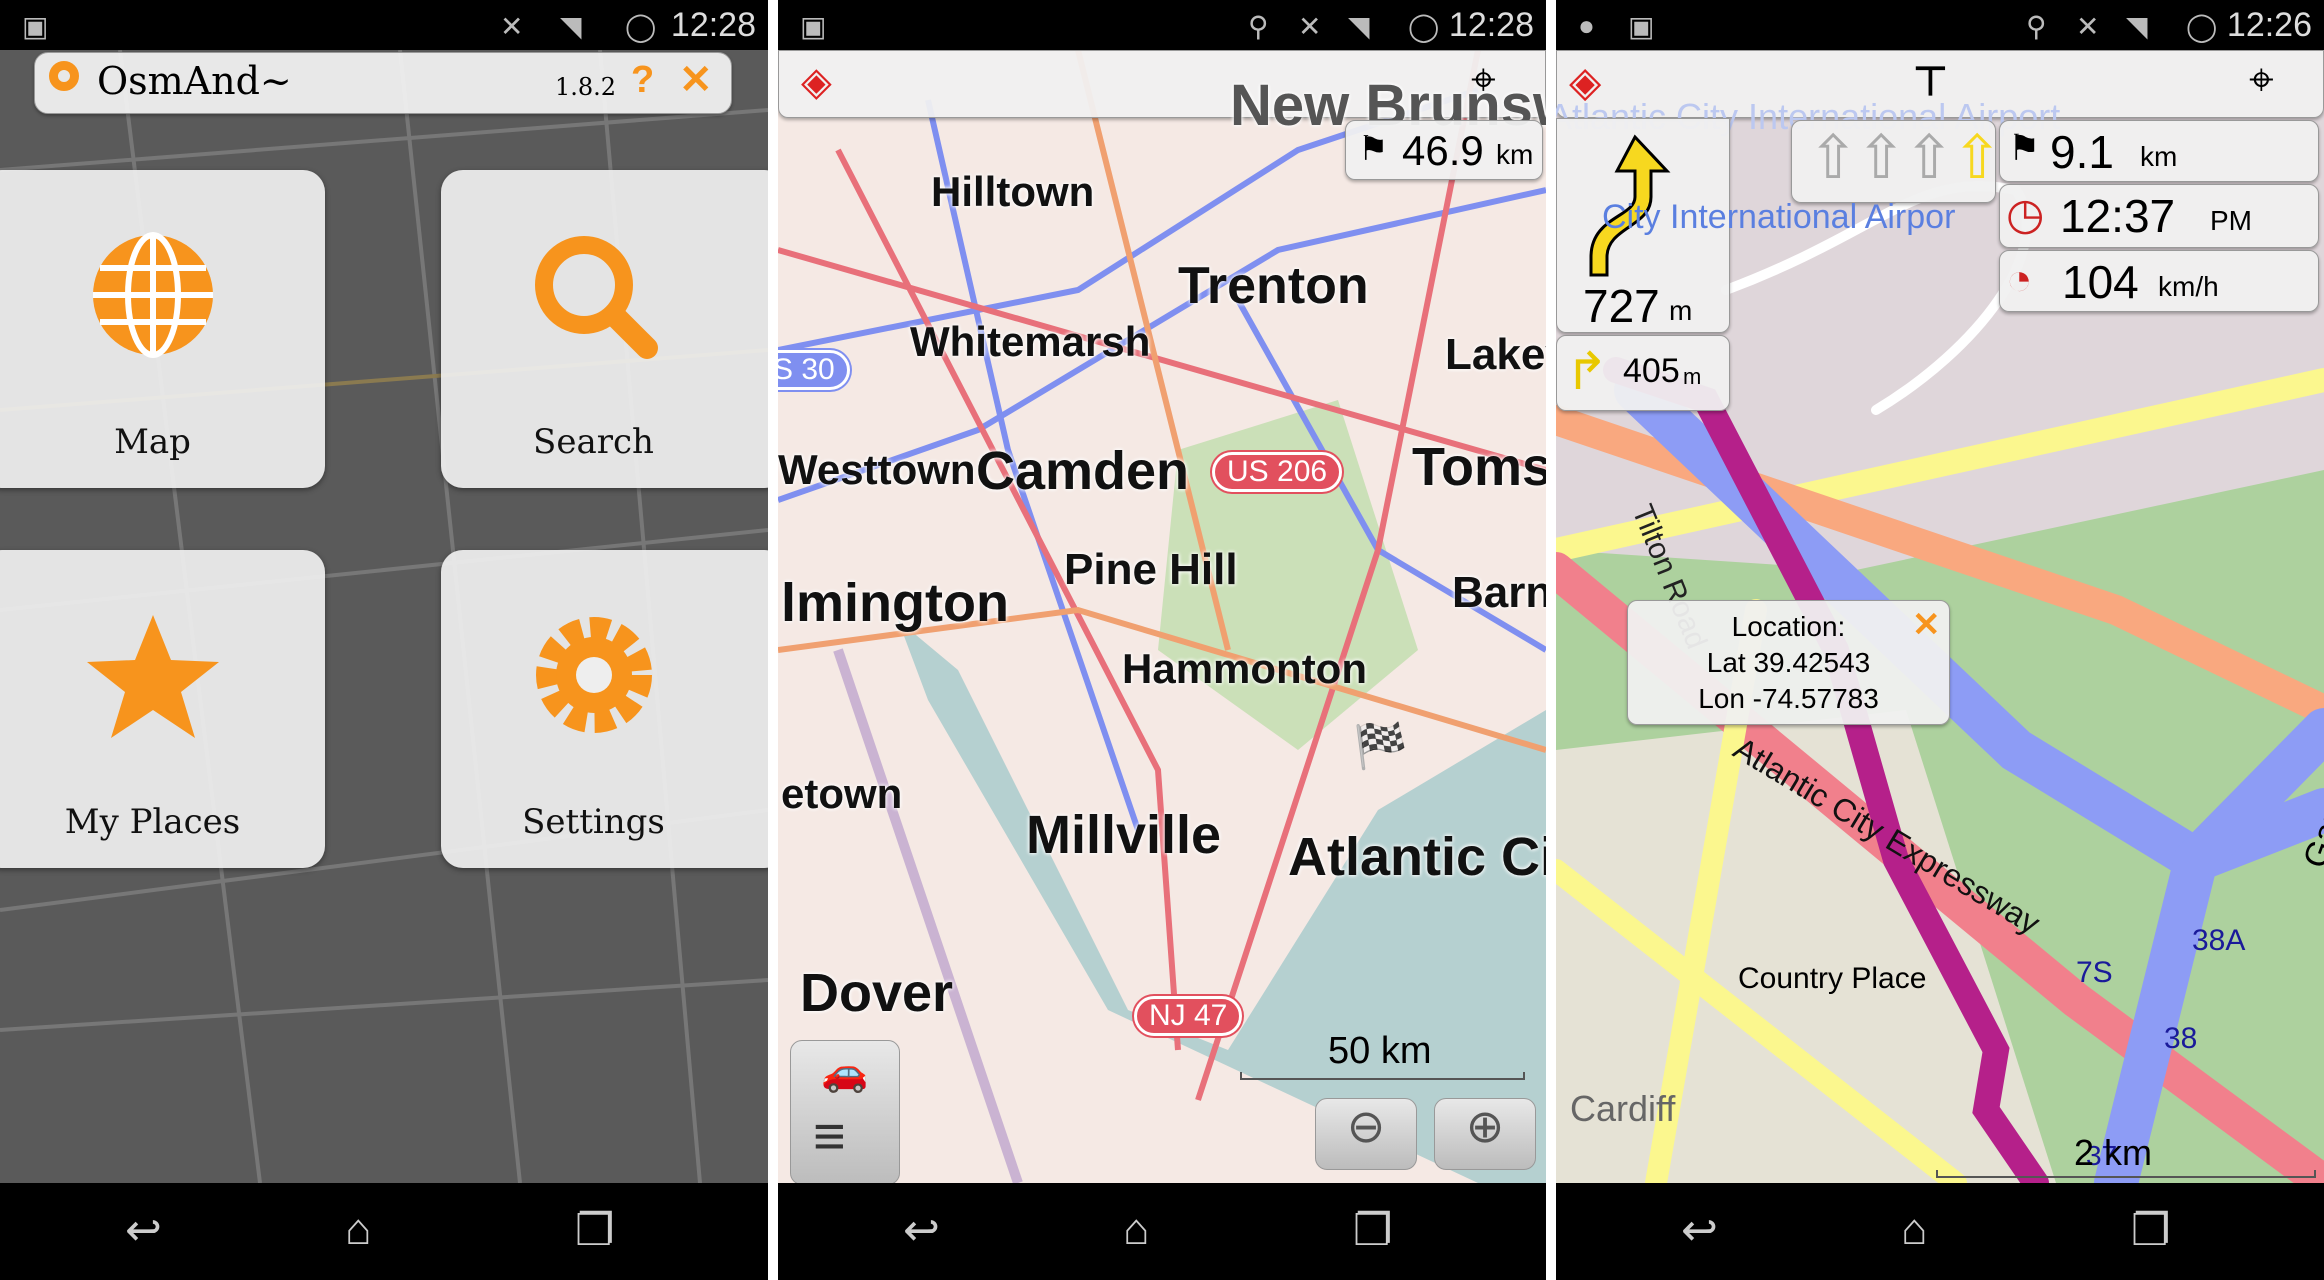 The width and height of the screenshot is (2324, 1280). Describe the element at coordinates (593, 442) in the screenshot. I see `menu-search-label: Search` at that location.